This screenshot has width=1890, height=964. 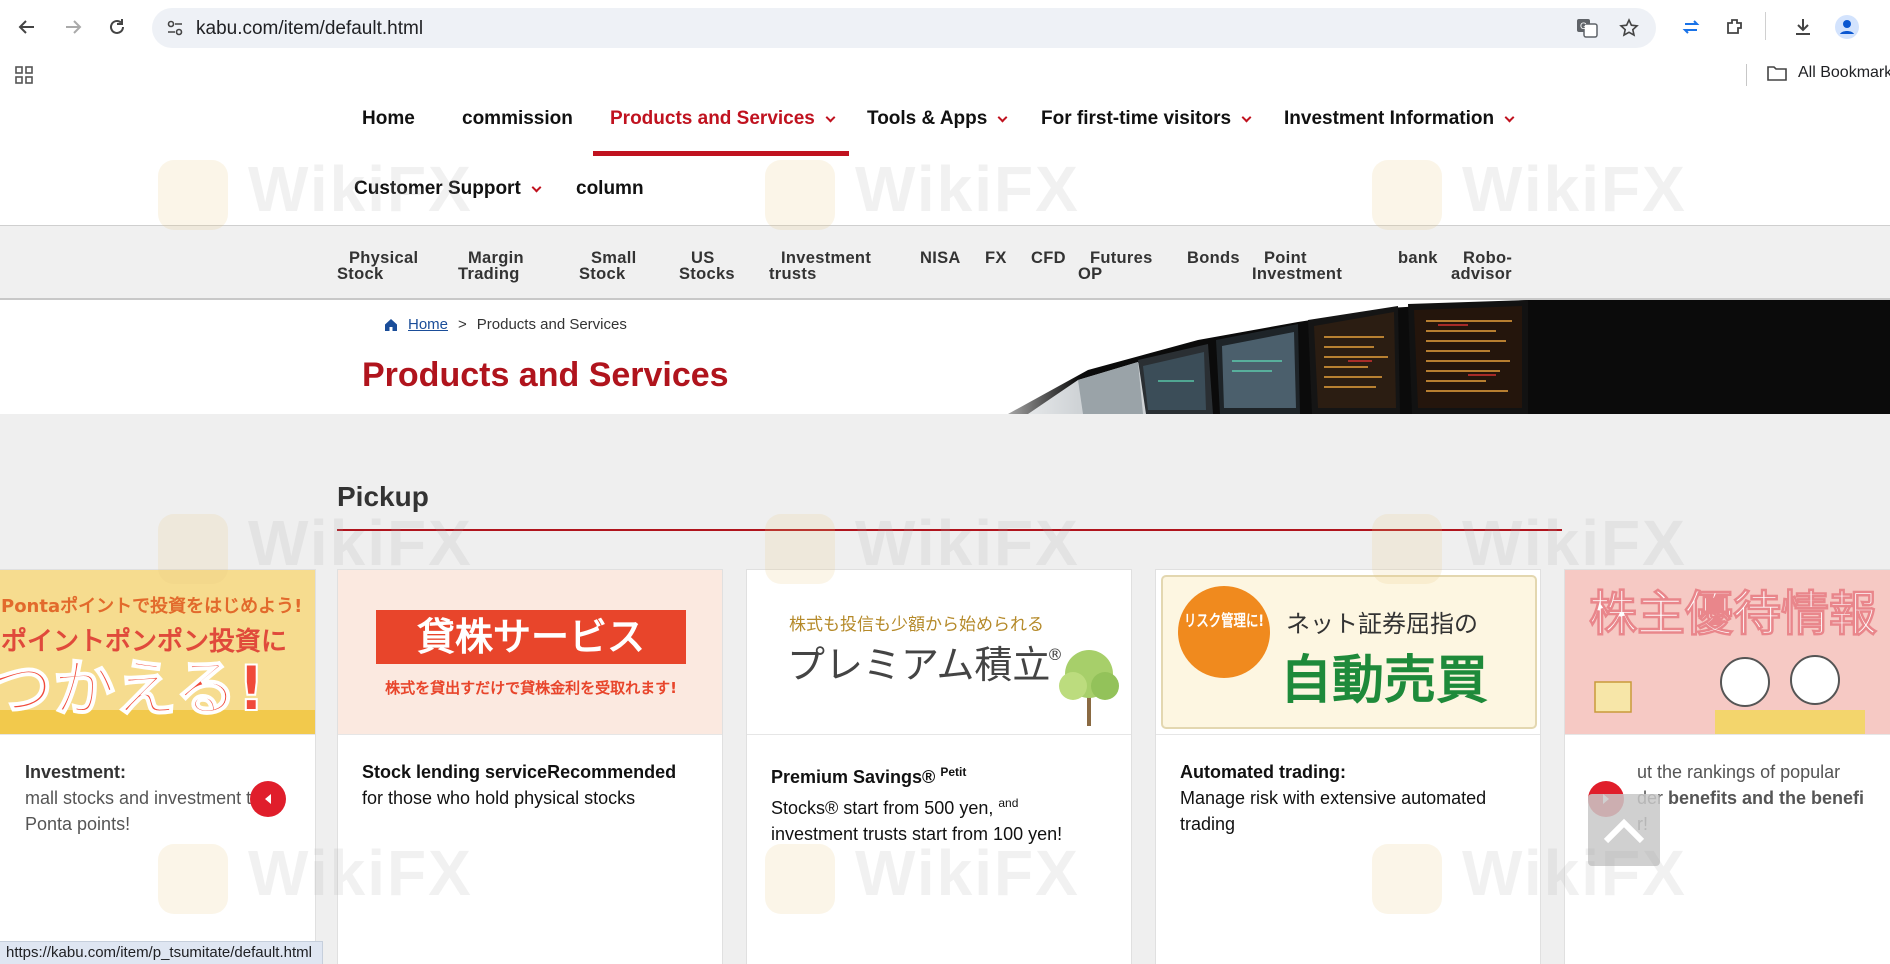 I want to click on bookmarks-bar: All Bookmarks, so click(x=945, y=74).